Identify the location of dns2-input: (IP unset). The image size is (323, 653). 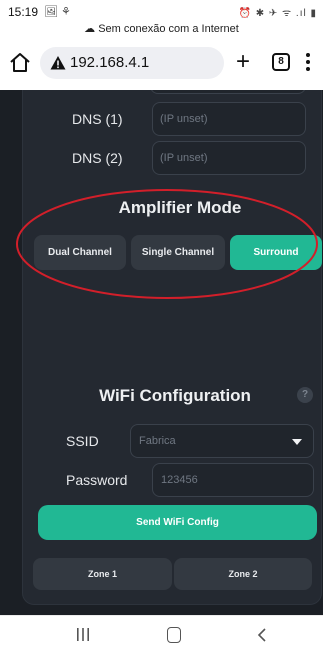
(229, 158).